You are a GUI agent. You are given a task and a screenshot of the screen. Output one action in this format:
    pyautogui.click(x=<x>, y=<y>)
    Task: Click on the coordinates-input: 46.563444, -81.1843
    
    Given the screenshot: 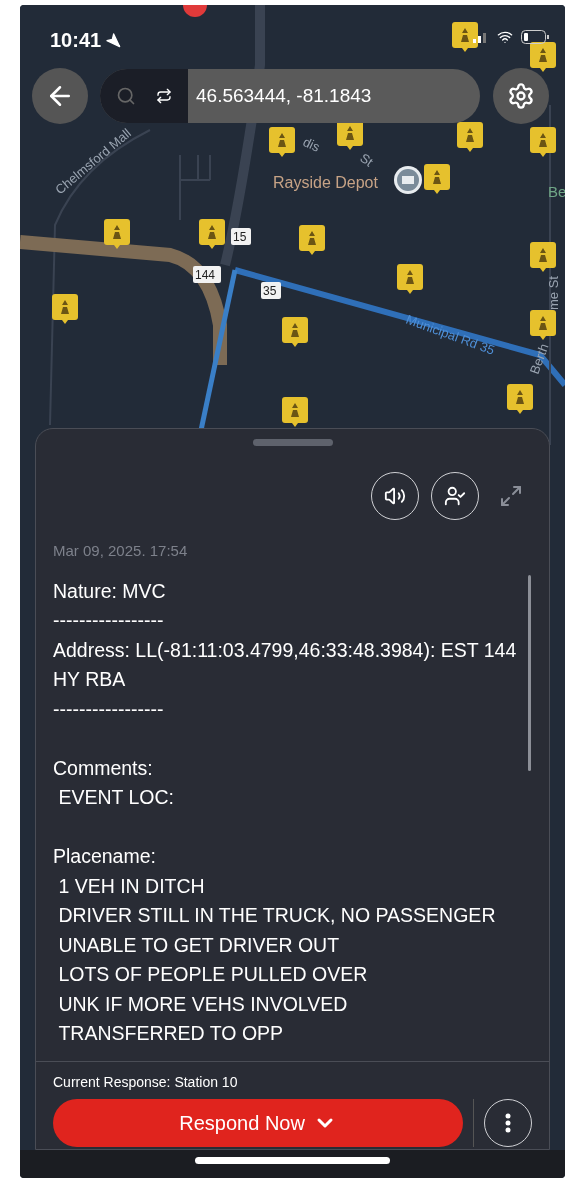 What is the action you would take?
    pyautogui.click(x=334, y=96)
    